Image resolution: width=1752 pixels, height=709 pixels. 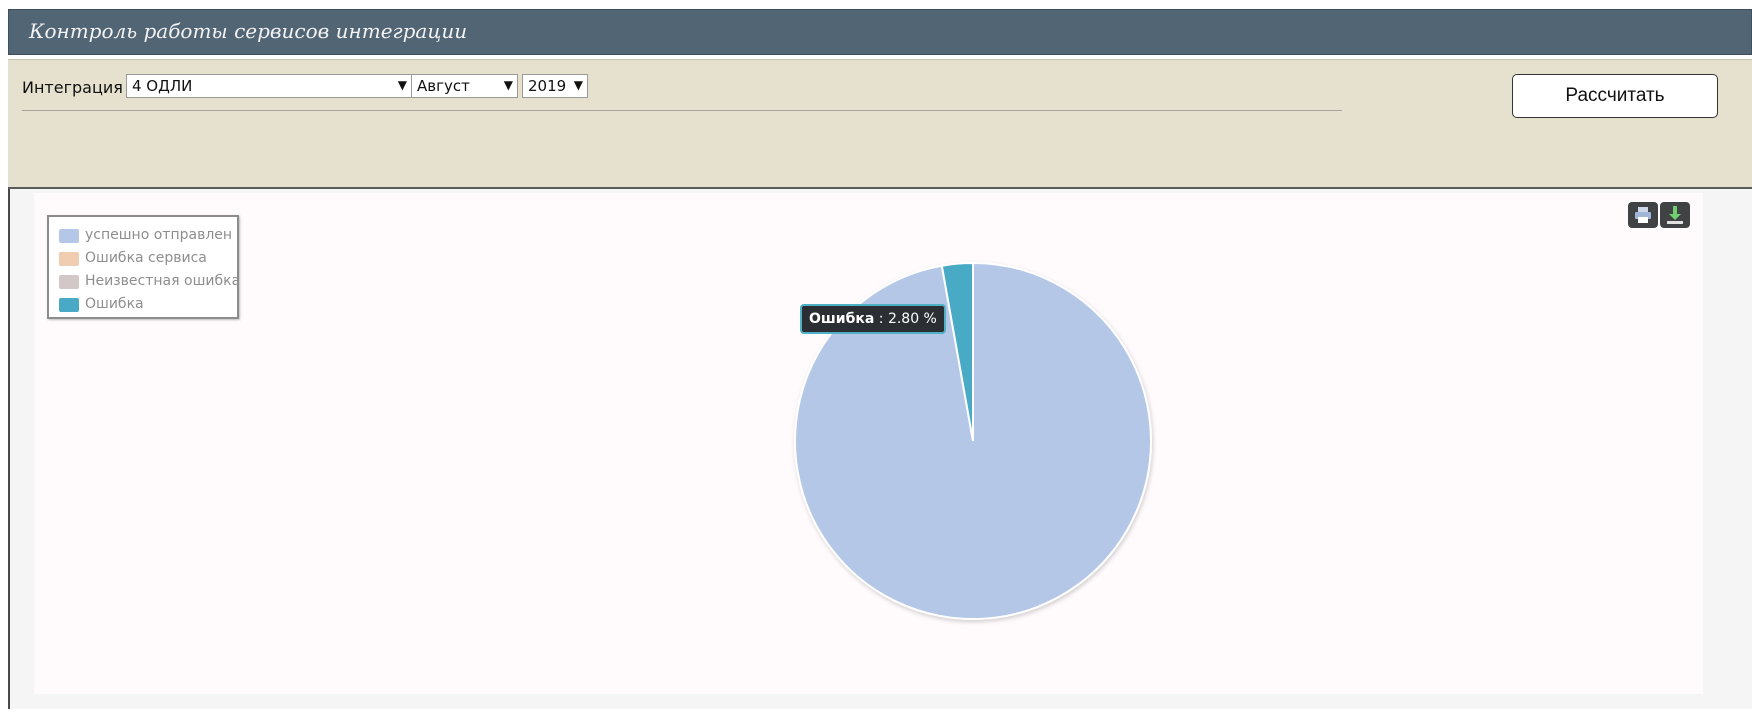 I want to click on tooltip-series: Ошибка, so click(x=842, y=319).